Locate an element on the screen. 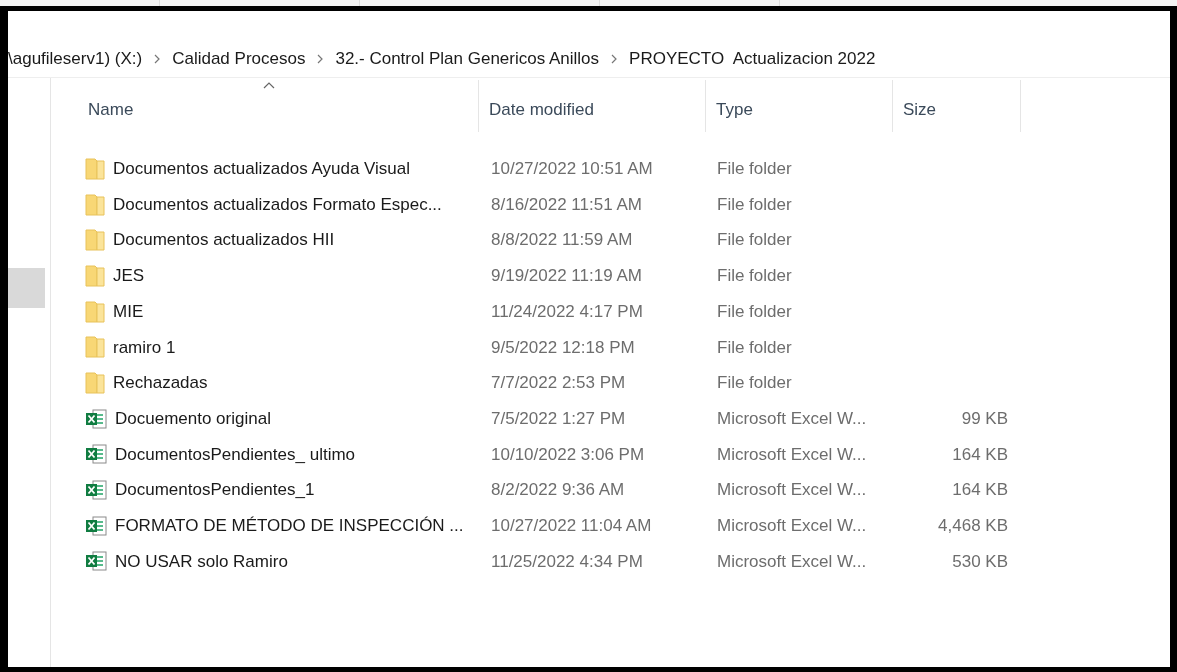  file-name: ramiro 1 is located at coordinates (144, 347).